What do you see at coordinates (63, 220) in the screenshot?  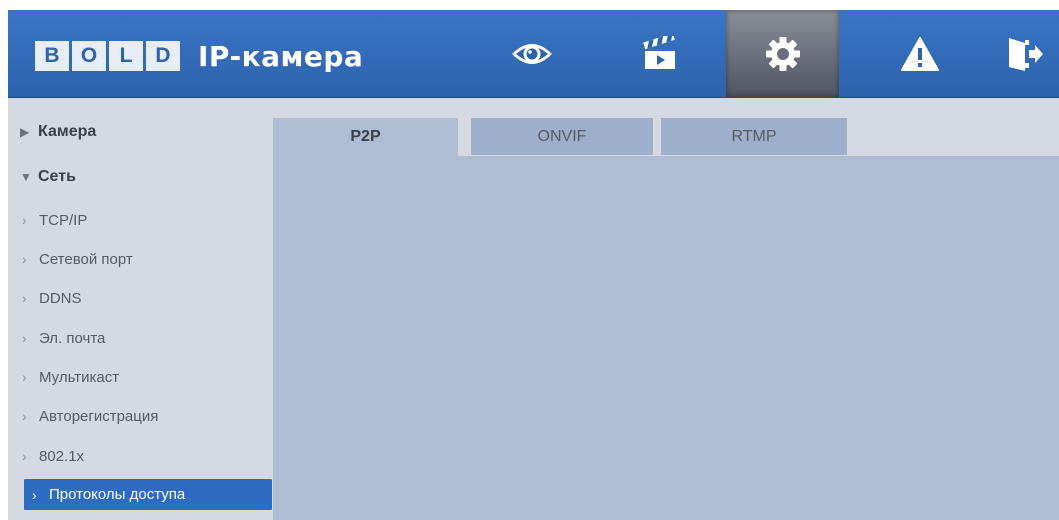 I see `menu-tcpip-label: TCP/IP` at bounding box center [63, 220].